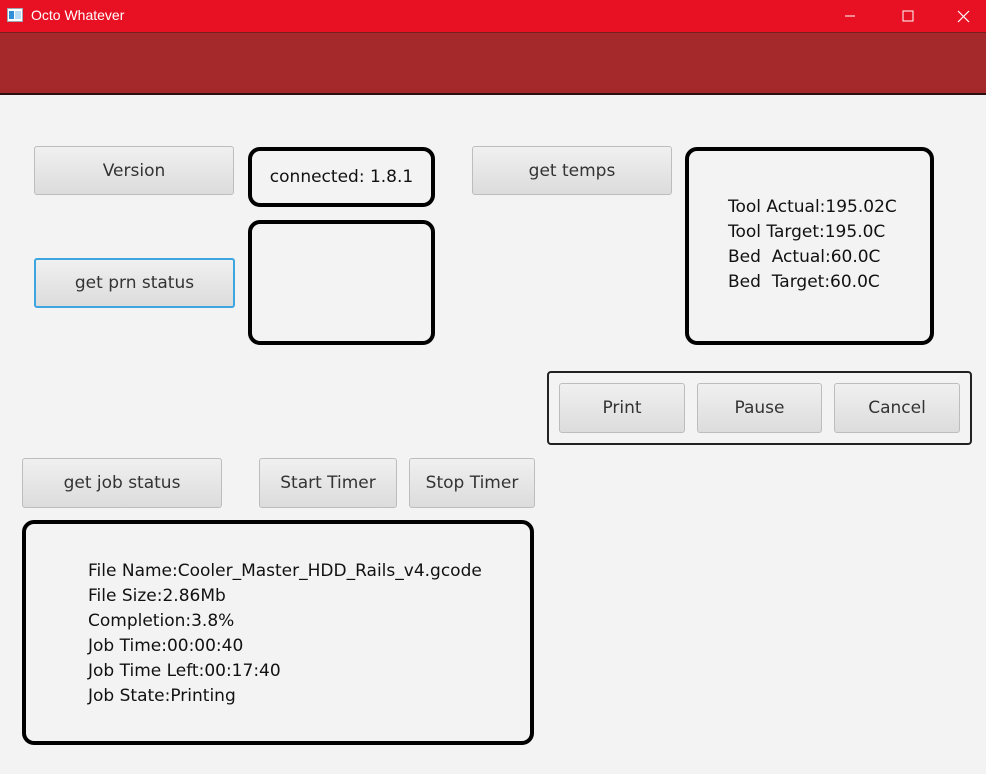  What do you see at coordinates (804, 282) in the screenshot?
I see `bed-target-temp: Bed Target:60.0C` at bounding box center [804, 282].